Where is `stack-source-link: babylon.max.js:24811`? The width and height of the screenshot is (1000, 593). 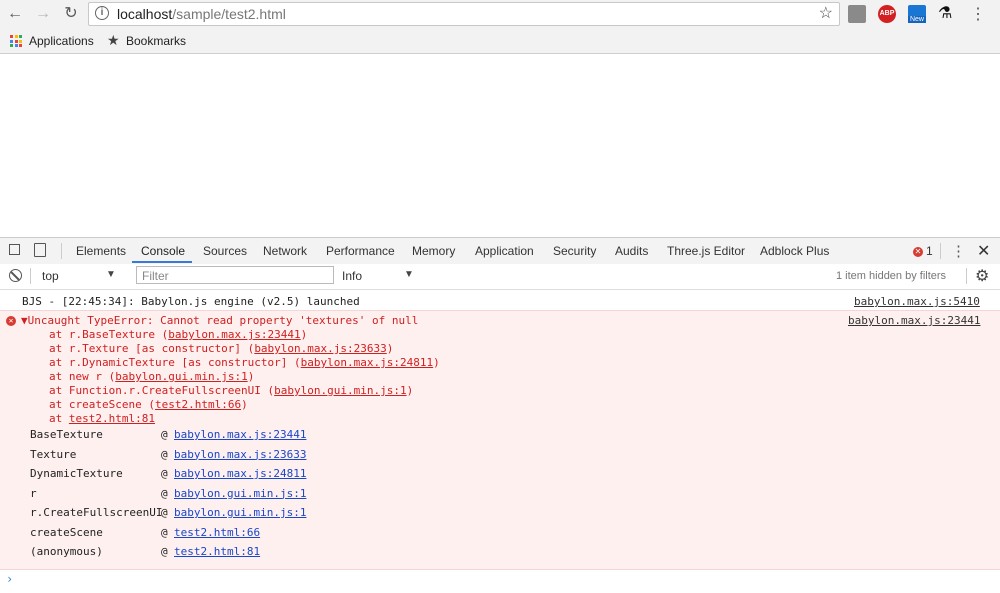 stack-source-link: babylon.max.js:24811 is located at coordinates (240, 473).